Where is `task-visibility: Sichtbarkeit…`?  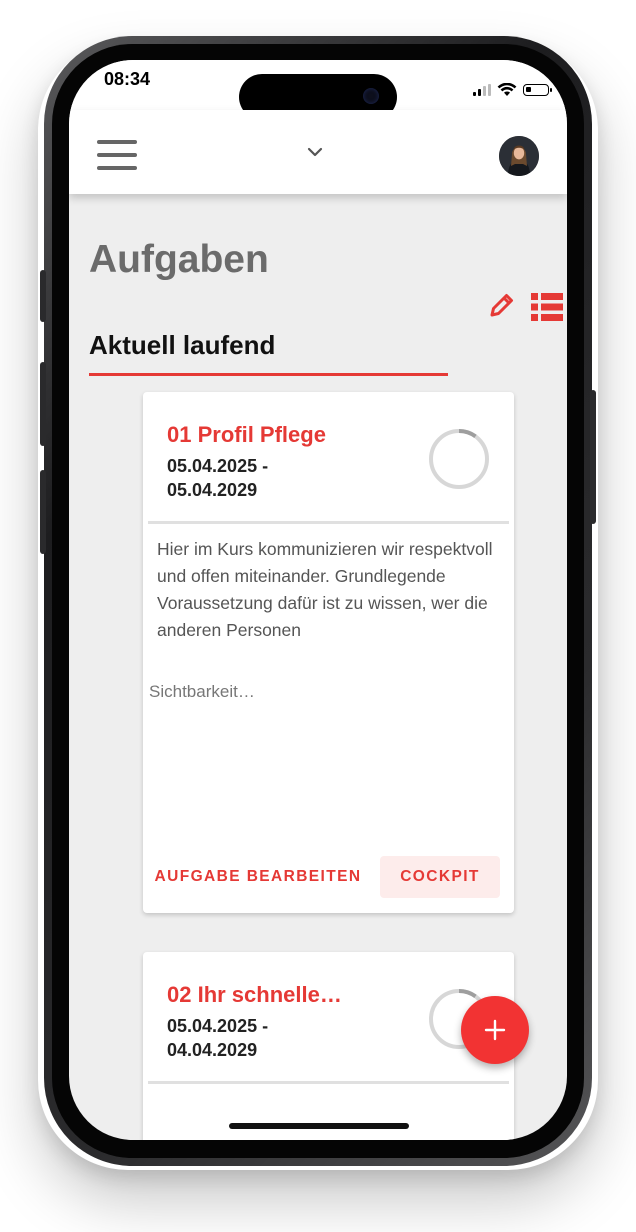 task-visibility: Sichtbarkeit… is located at coordinates (202, 691).